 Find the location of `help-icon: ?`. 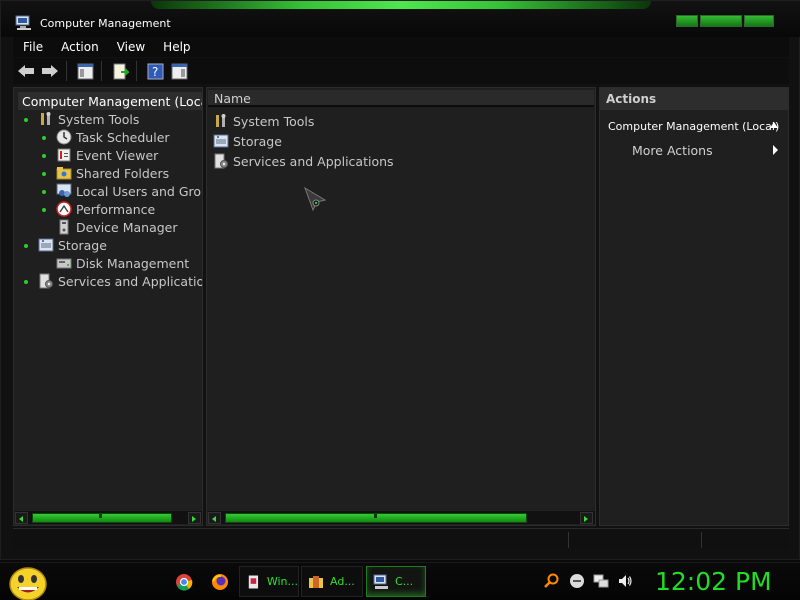

help-icon: ? is located at coordinates (155, 71).